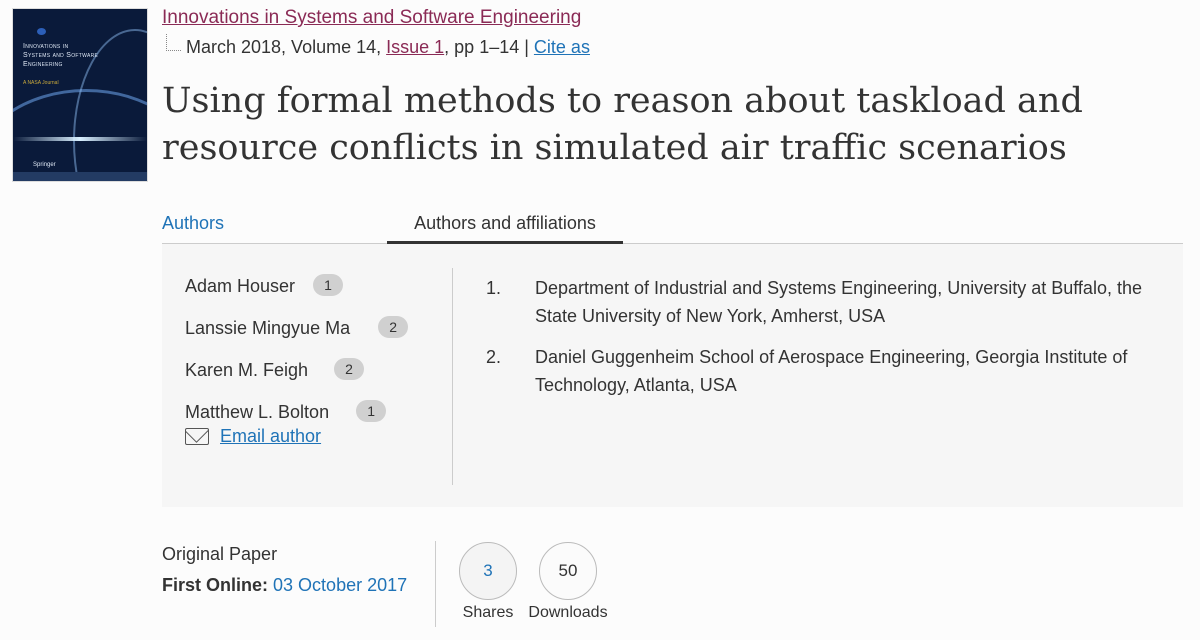  What do you see at coordinates (494, 357) in the screenshot?
I see `affiliation-number: 2.` at bounding box center [494, 357].